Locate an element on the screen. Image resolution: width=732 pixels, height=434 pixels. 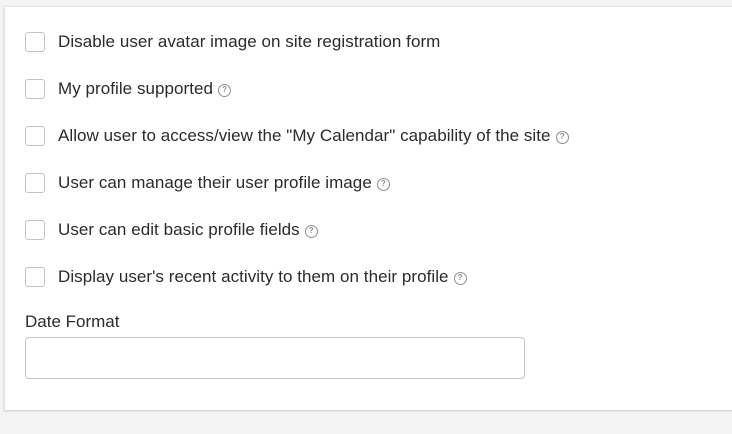
option-my-profile-supported: My profile supported ? is located at coordinates (128, 89).